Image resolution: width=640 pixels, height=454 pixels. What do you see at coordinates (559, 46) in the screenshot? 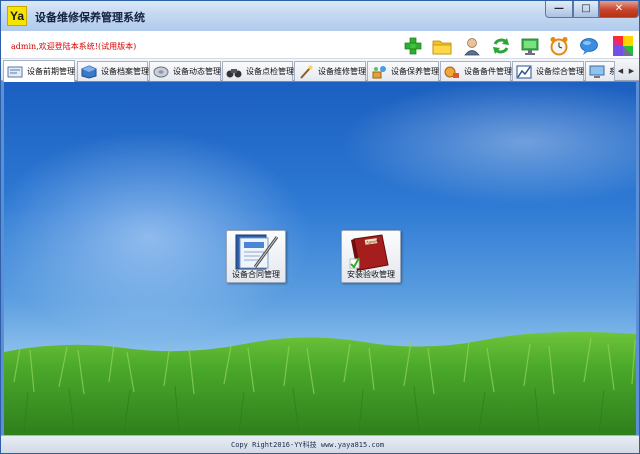
I see `alarm-clock-icon` at bounding box center [559, 46].